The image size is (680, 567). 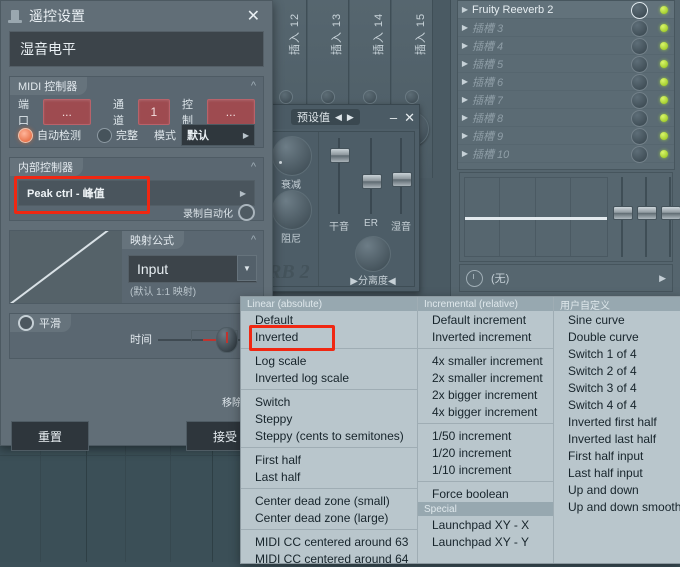 I want to click on plugin-titlebar: 预设值 ◀ ▶ – ✕, so click(x=339, y=117).